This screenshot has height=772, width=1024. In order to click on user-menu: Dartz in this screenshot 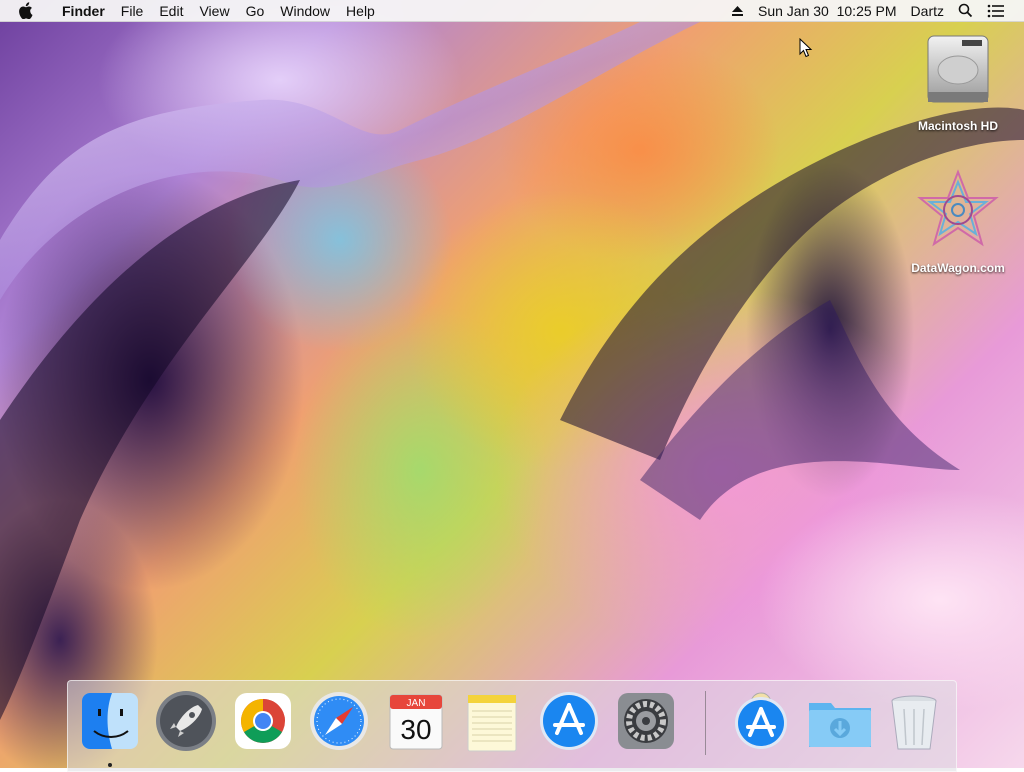, I will do `click(927, 11)`.